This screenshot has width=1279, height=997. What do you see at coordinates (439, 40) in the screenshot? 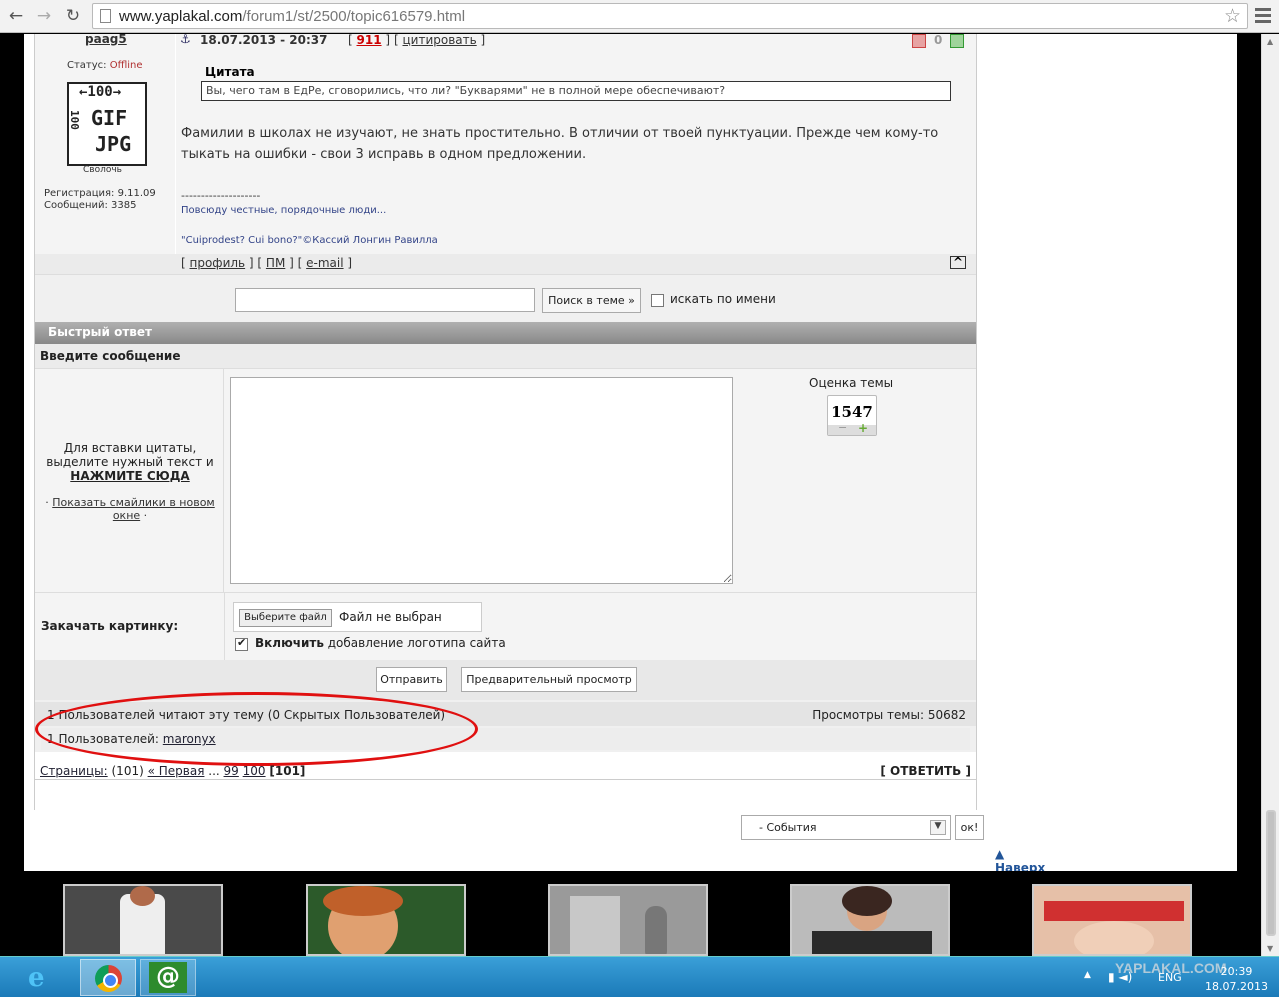
I see `cite-link: [ цитировать ]` at bounding box center [439, 40].